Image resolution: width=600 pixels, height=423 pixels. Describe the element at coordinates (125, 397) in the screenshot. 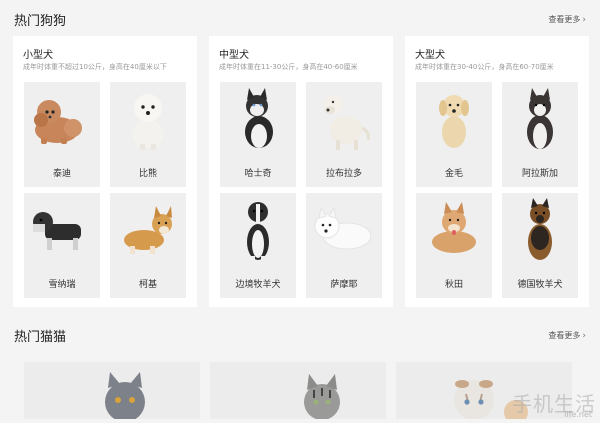

I see `gray-cat-image` at that location.